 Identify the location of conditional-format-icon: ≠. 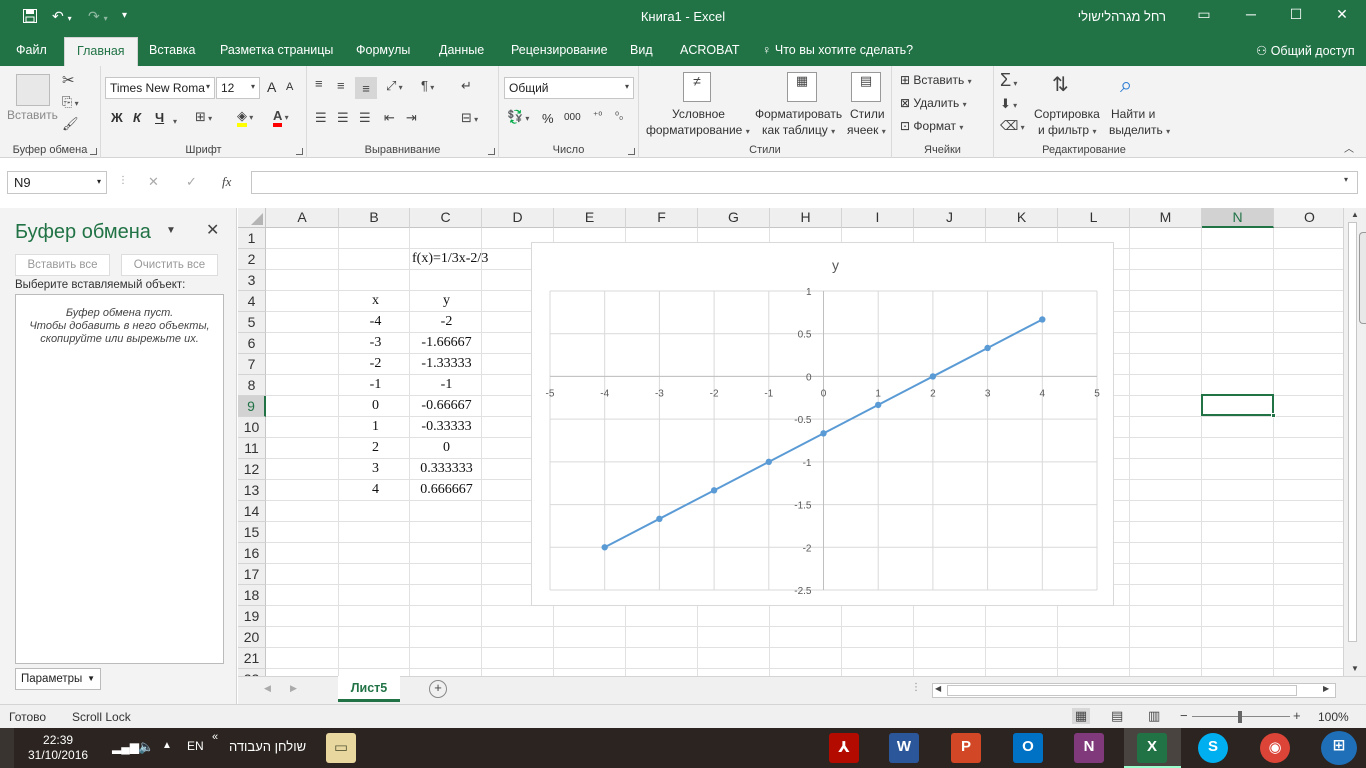
(697, 87).